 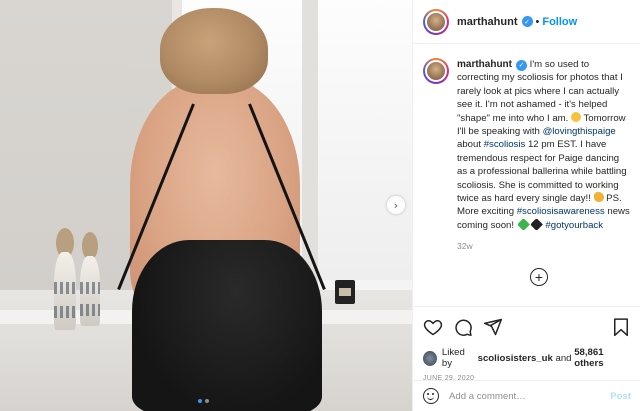 I want to click on next-slide-button: ›, so click(x=396, y=205).